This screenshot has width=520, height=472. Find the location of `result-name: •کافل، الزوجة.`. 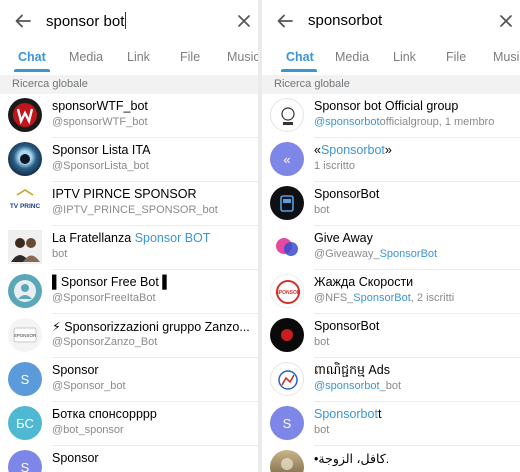

result-name: •کافل، الزوجة. is located at coordinates (352, 459).